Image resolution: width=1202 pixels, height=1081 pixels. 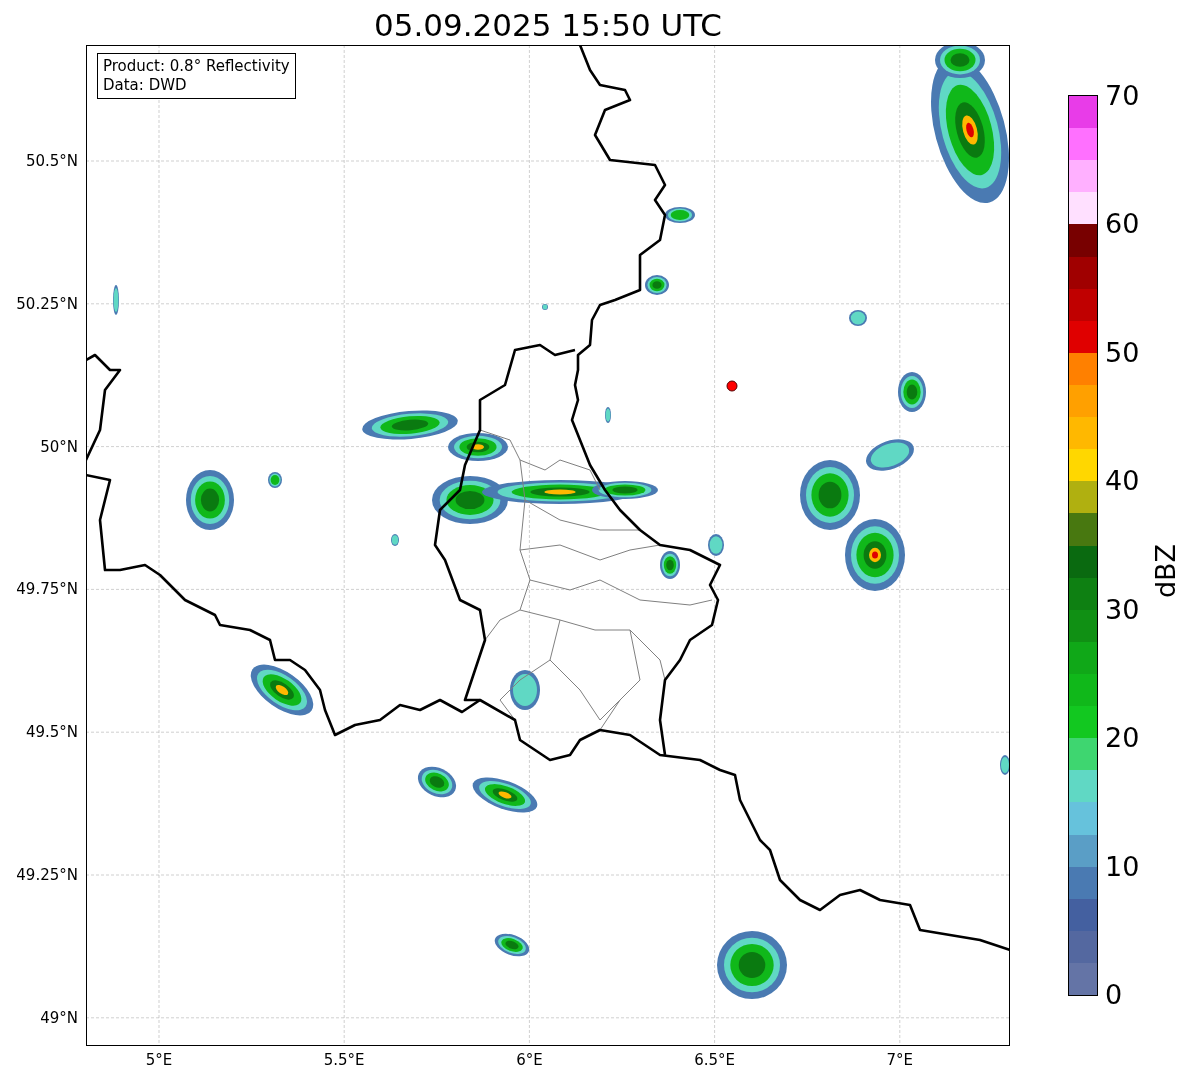 I want to click on longitude-label: 5°E, so click(x=159, y=1060).